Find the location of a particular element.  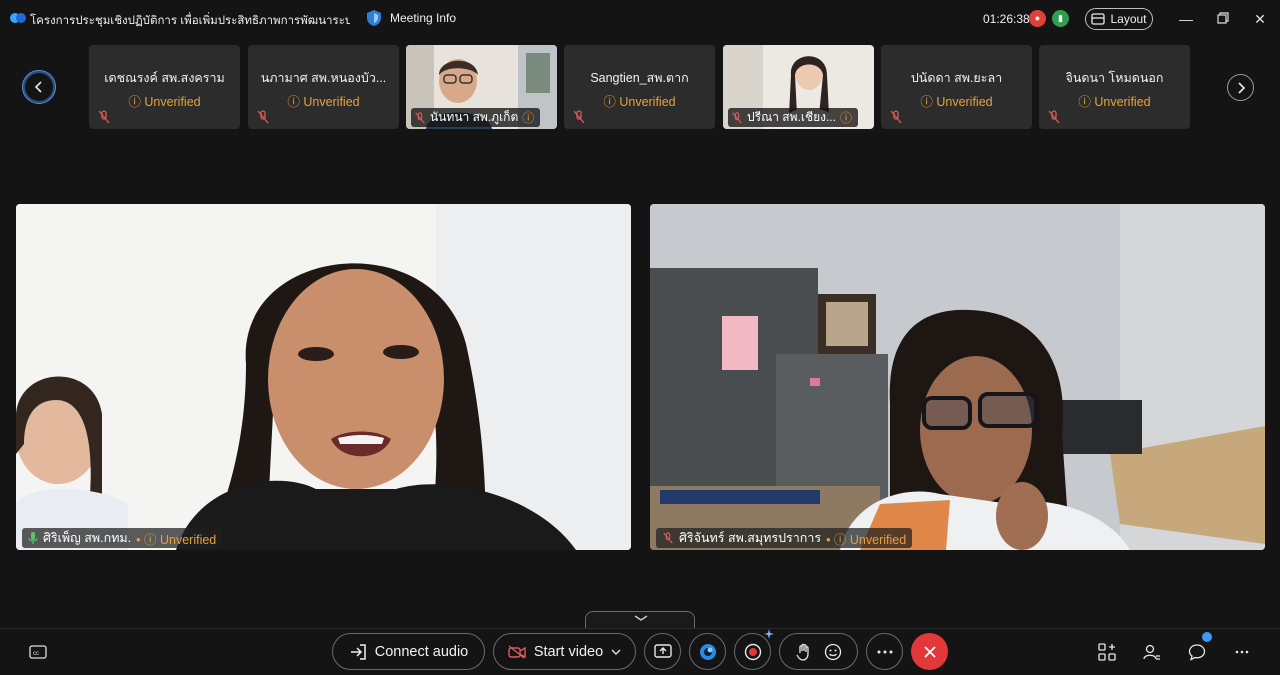

meeting-info-label: Meeting Info is located at coordinates (423, 18).